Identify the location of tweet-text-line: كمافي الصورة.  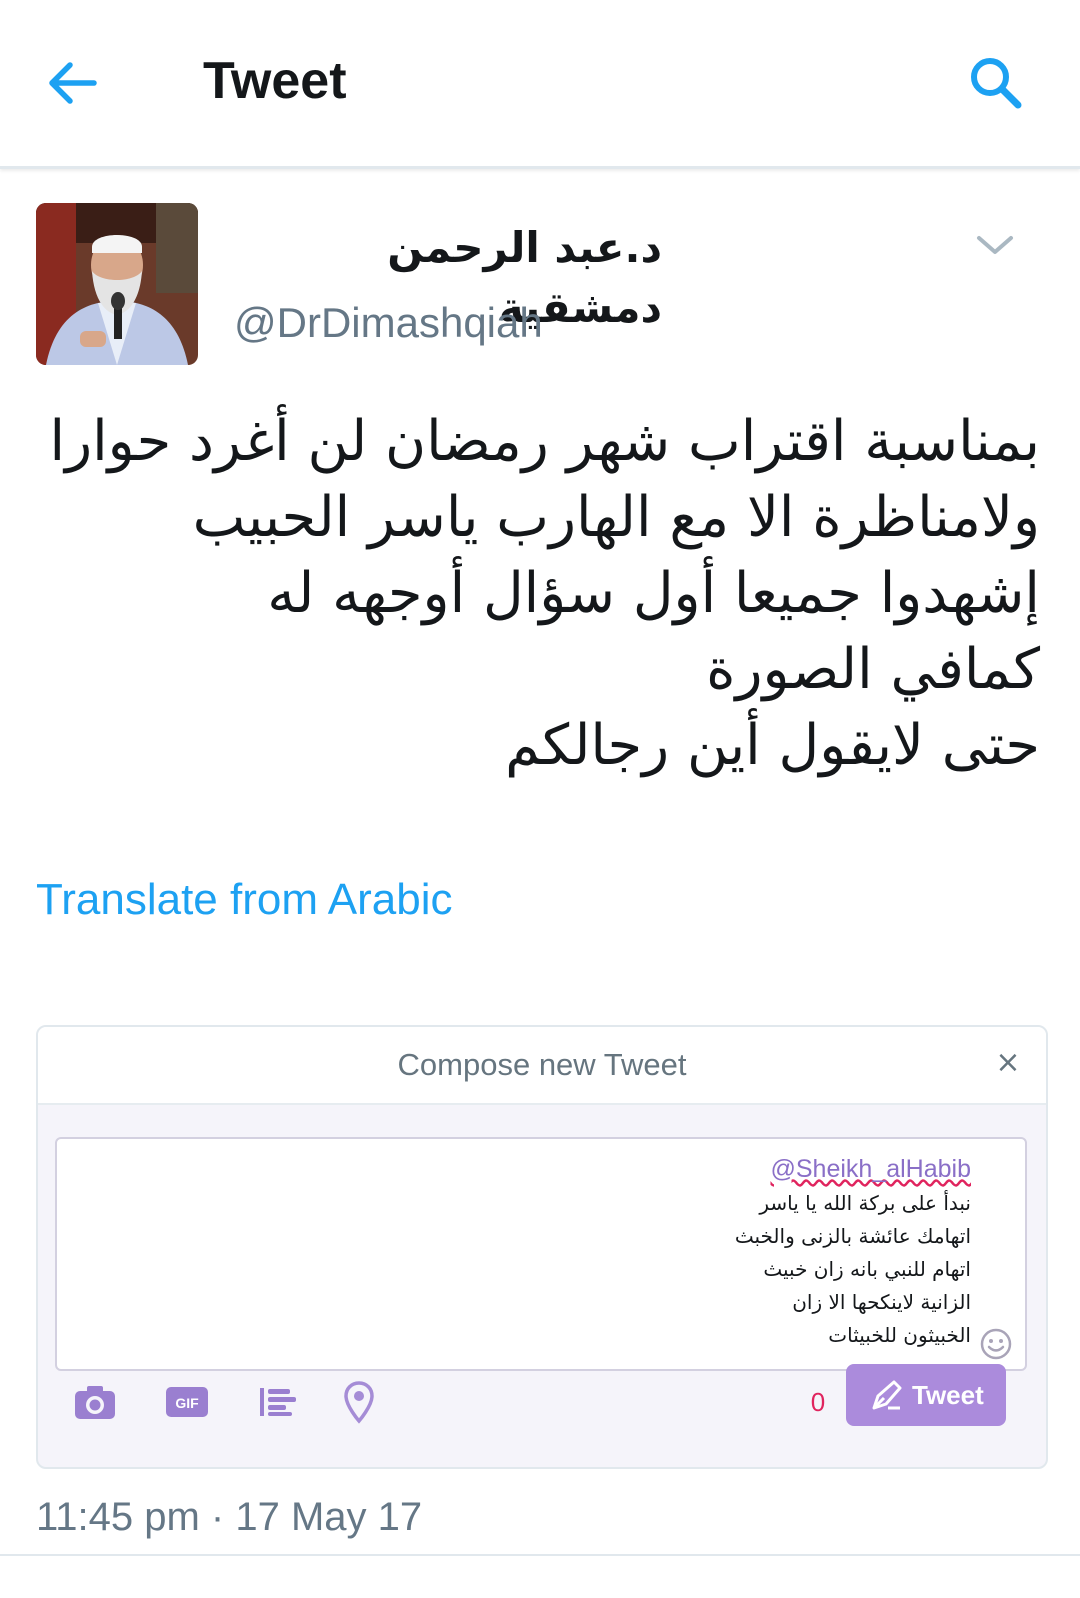
(873, 669).